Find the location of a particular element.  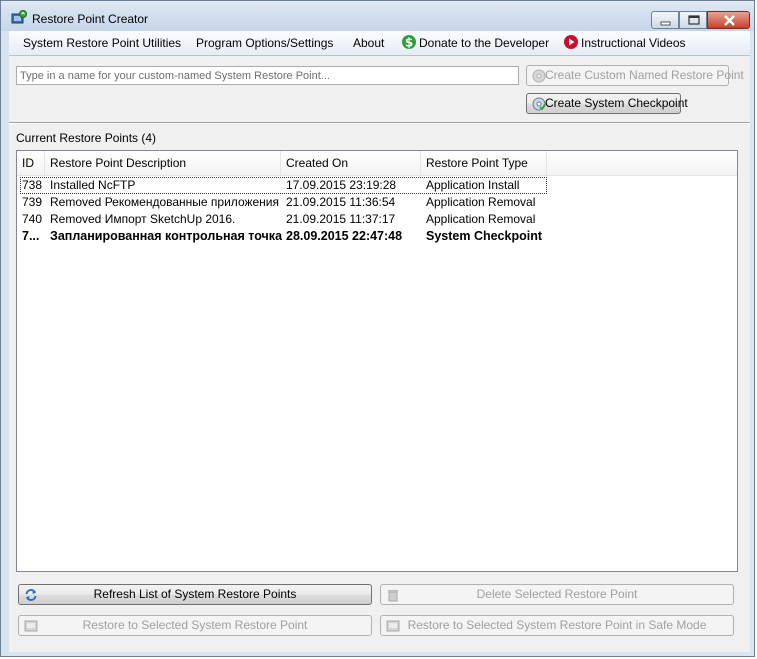

cell-description: Removed Импорт SketchUp 2016. is located at coordinates (143, 219).